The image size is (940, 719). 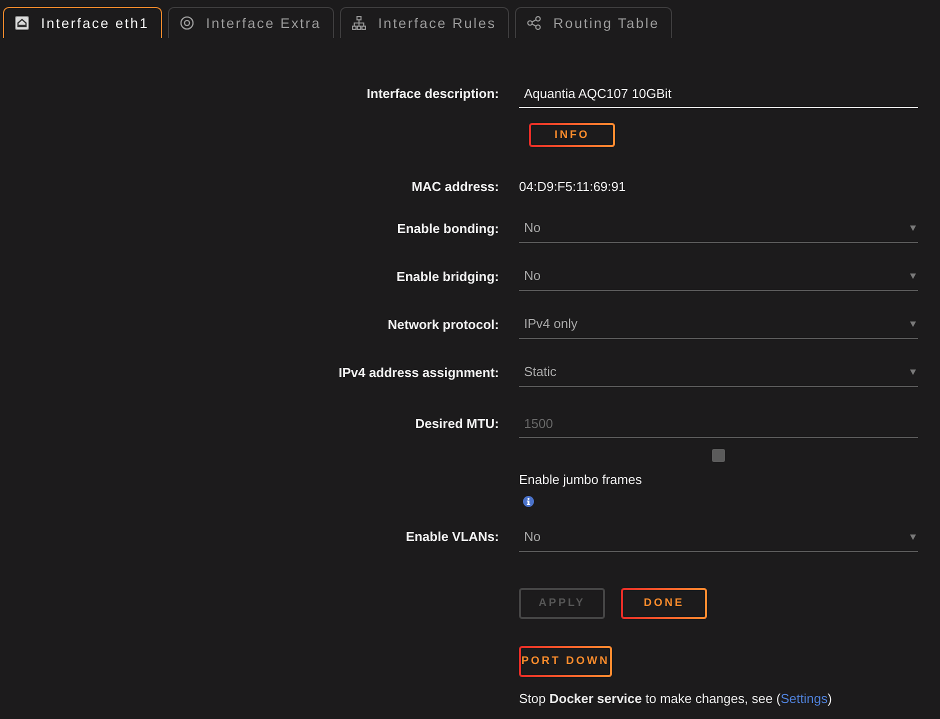 I want to click on action-button: PORT DOWN, so click(x=565, y=661).